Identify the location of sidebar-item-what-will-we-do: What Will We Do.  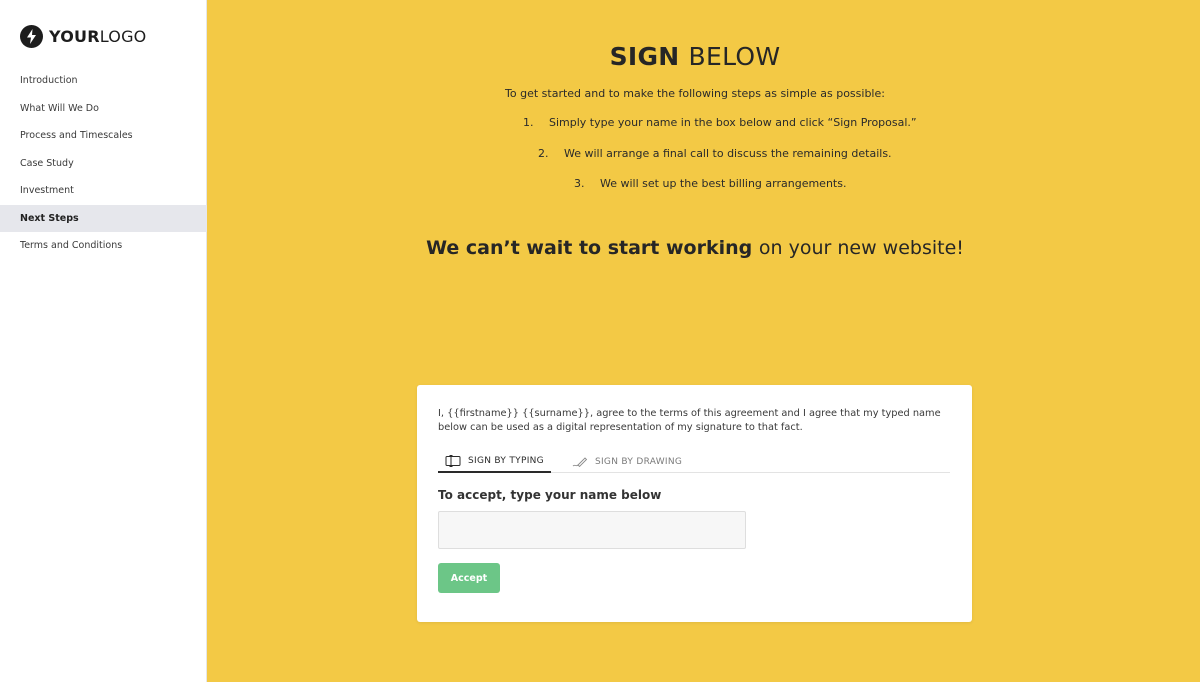
(103, 109).